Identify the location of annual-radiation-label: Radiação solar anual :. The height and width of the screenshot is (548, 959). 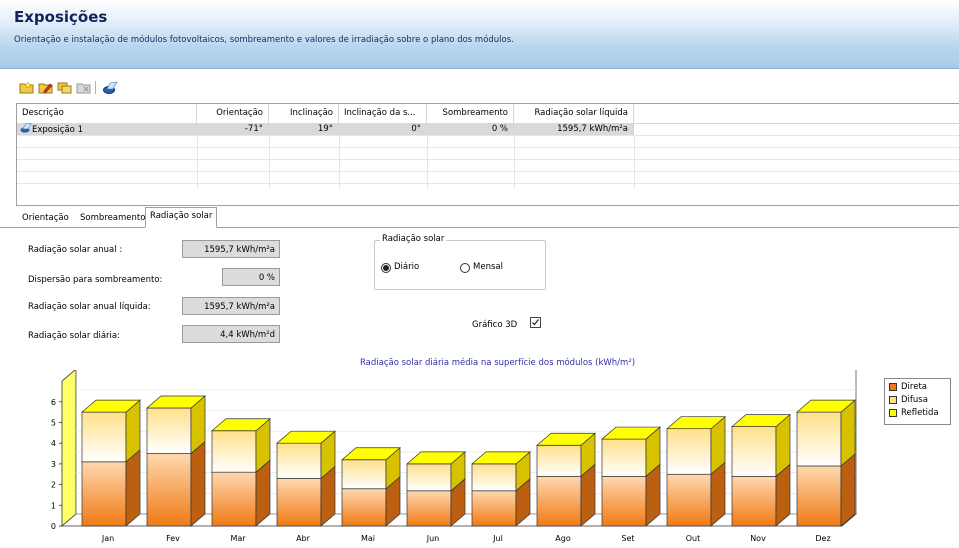
(75, 250).